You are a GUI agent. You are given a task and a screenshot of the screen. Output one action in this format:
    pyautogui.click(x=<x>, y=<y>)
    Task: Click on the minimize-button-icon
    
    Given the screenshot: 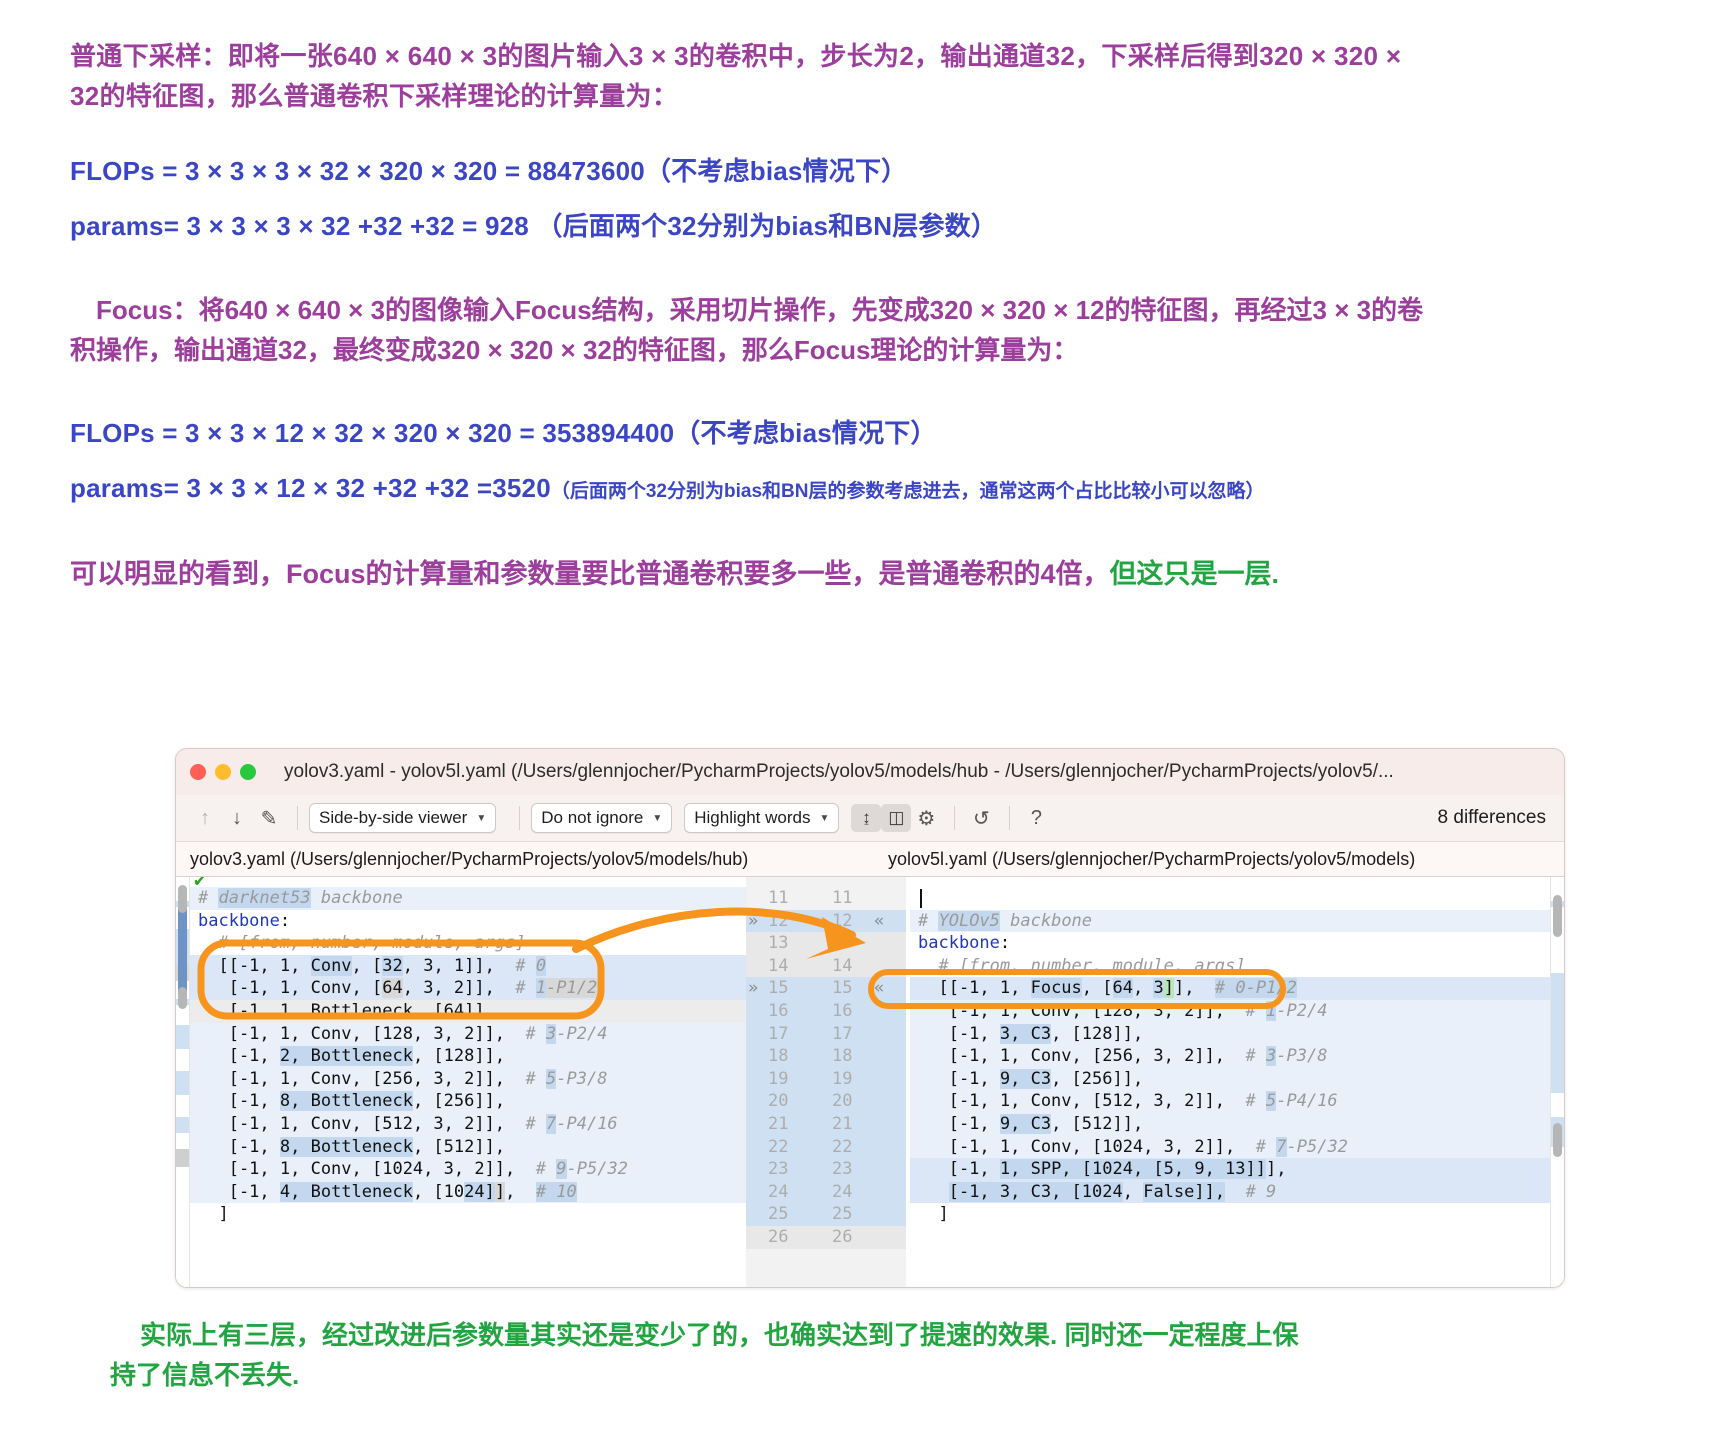 What is the action you would take?
    pyautogui.click(x=223, y=772)
    